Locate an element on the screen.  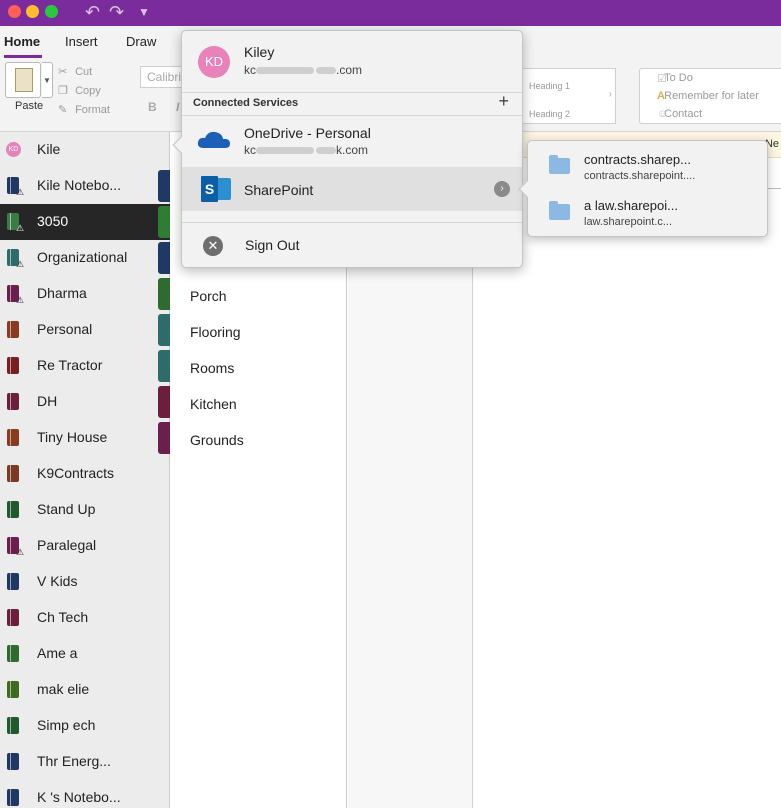
section-kitchen: Kitchen is located at coordinates (213, 404).